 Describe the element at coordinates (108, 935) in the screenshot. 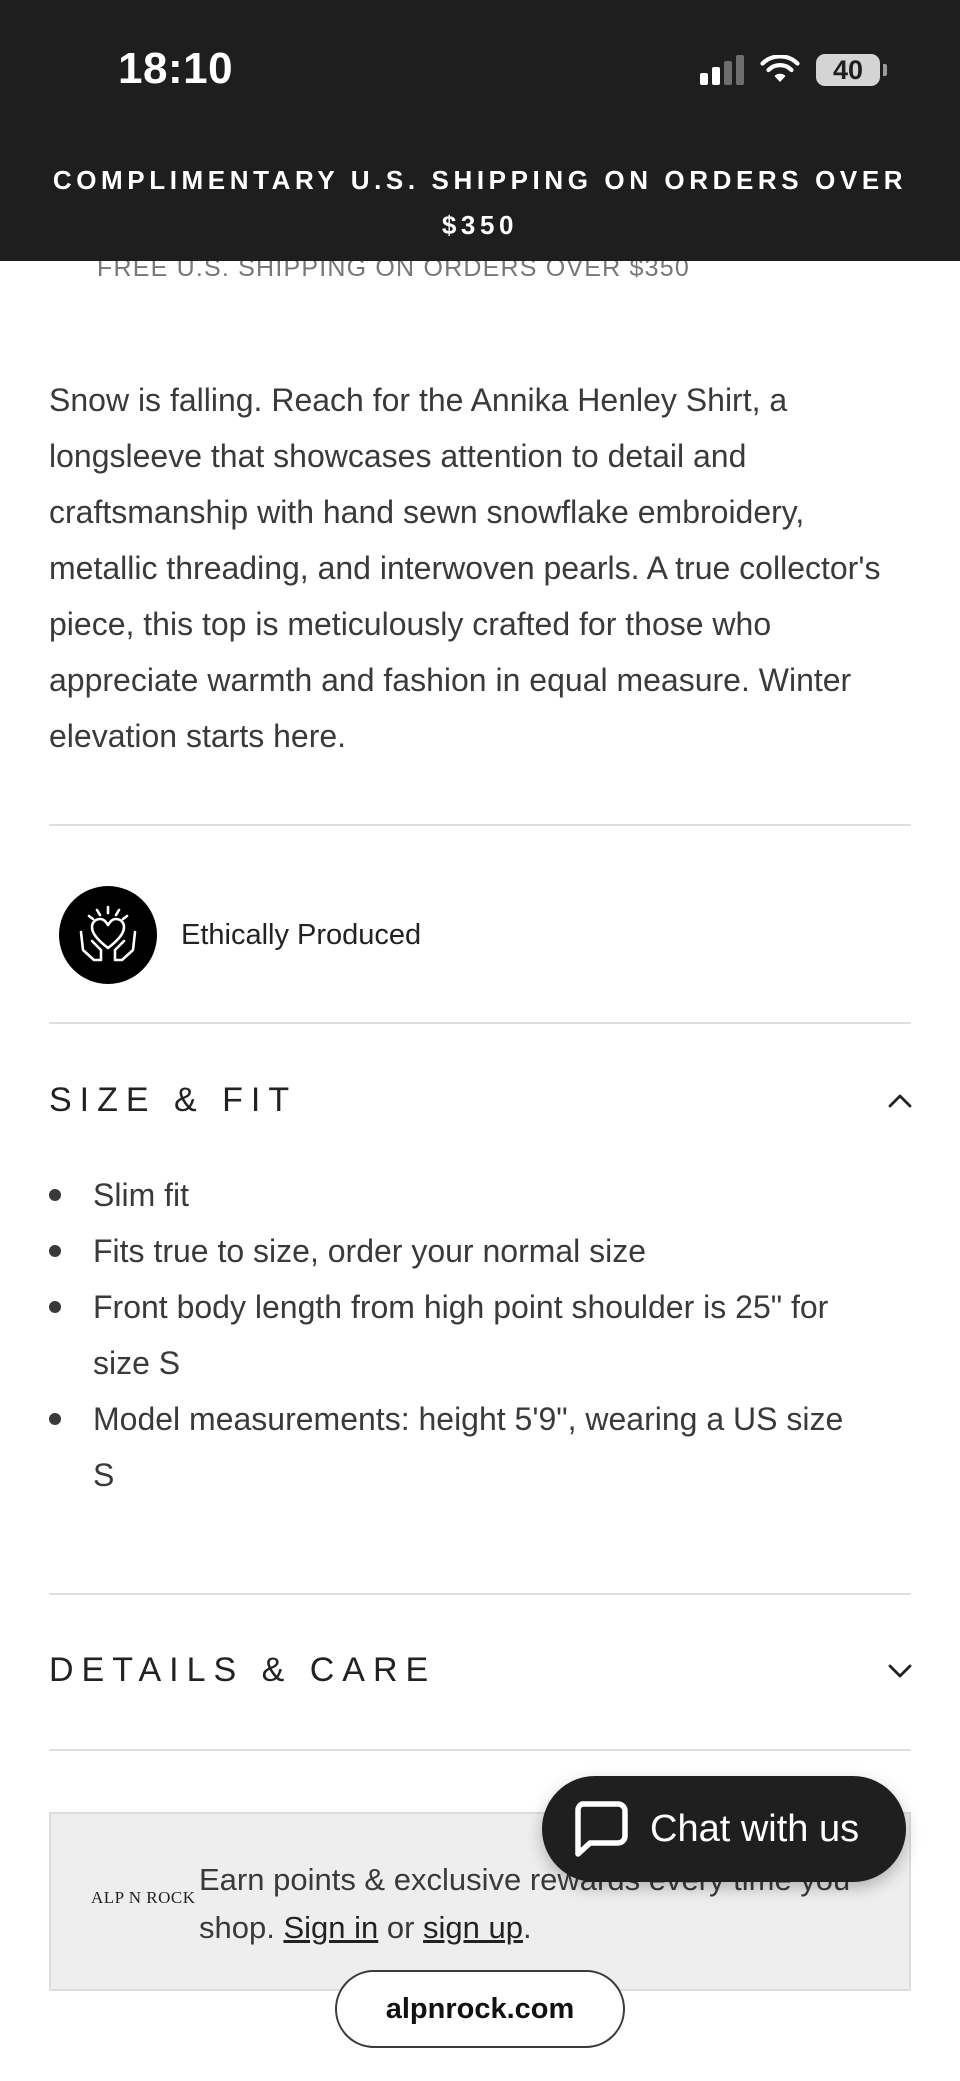

I see `hands-heart-icon` at that location.